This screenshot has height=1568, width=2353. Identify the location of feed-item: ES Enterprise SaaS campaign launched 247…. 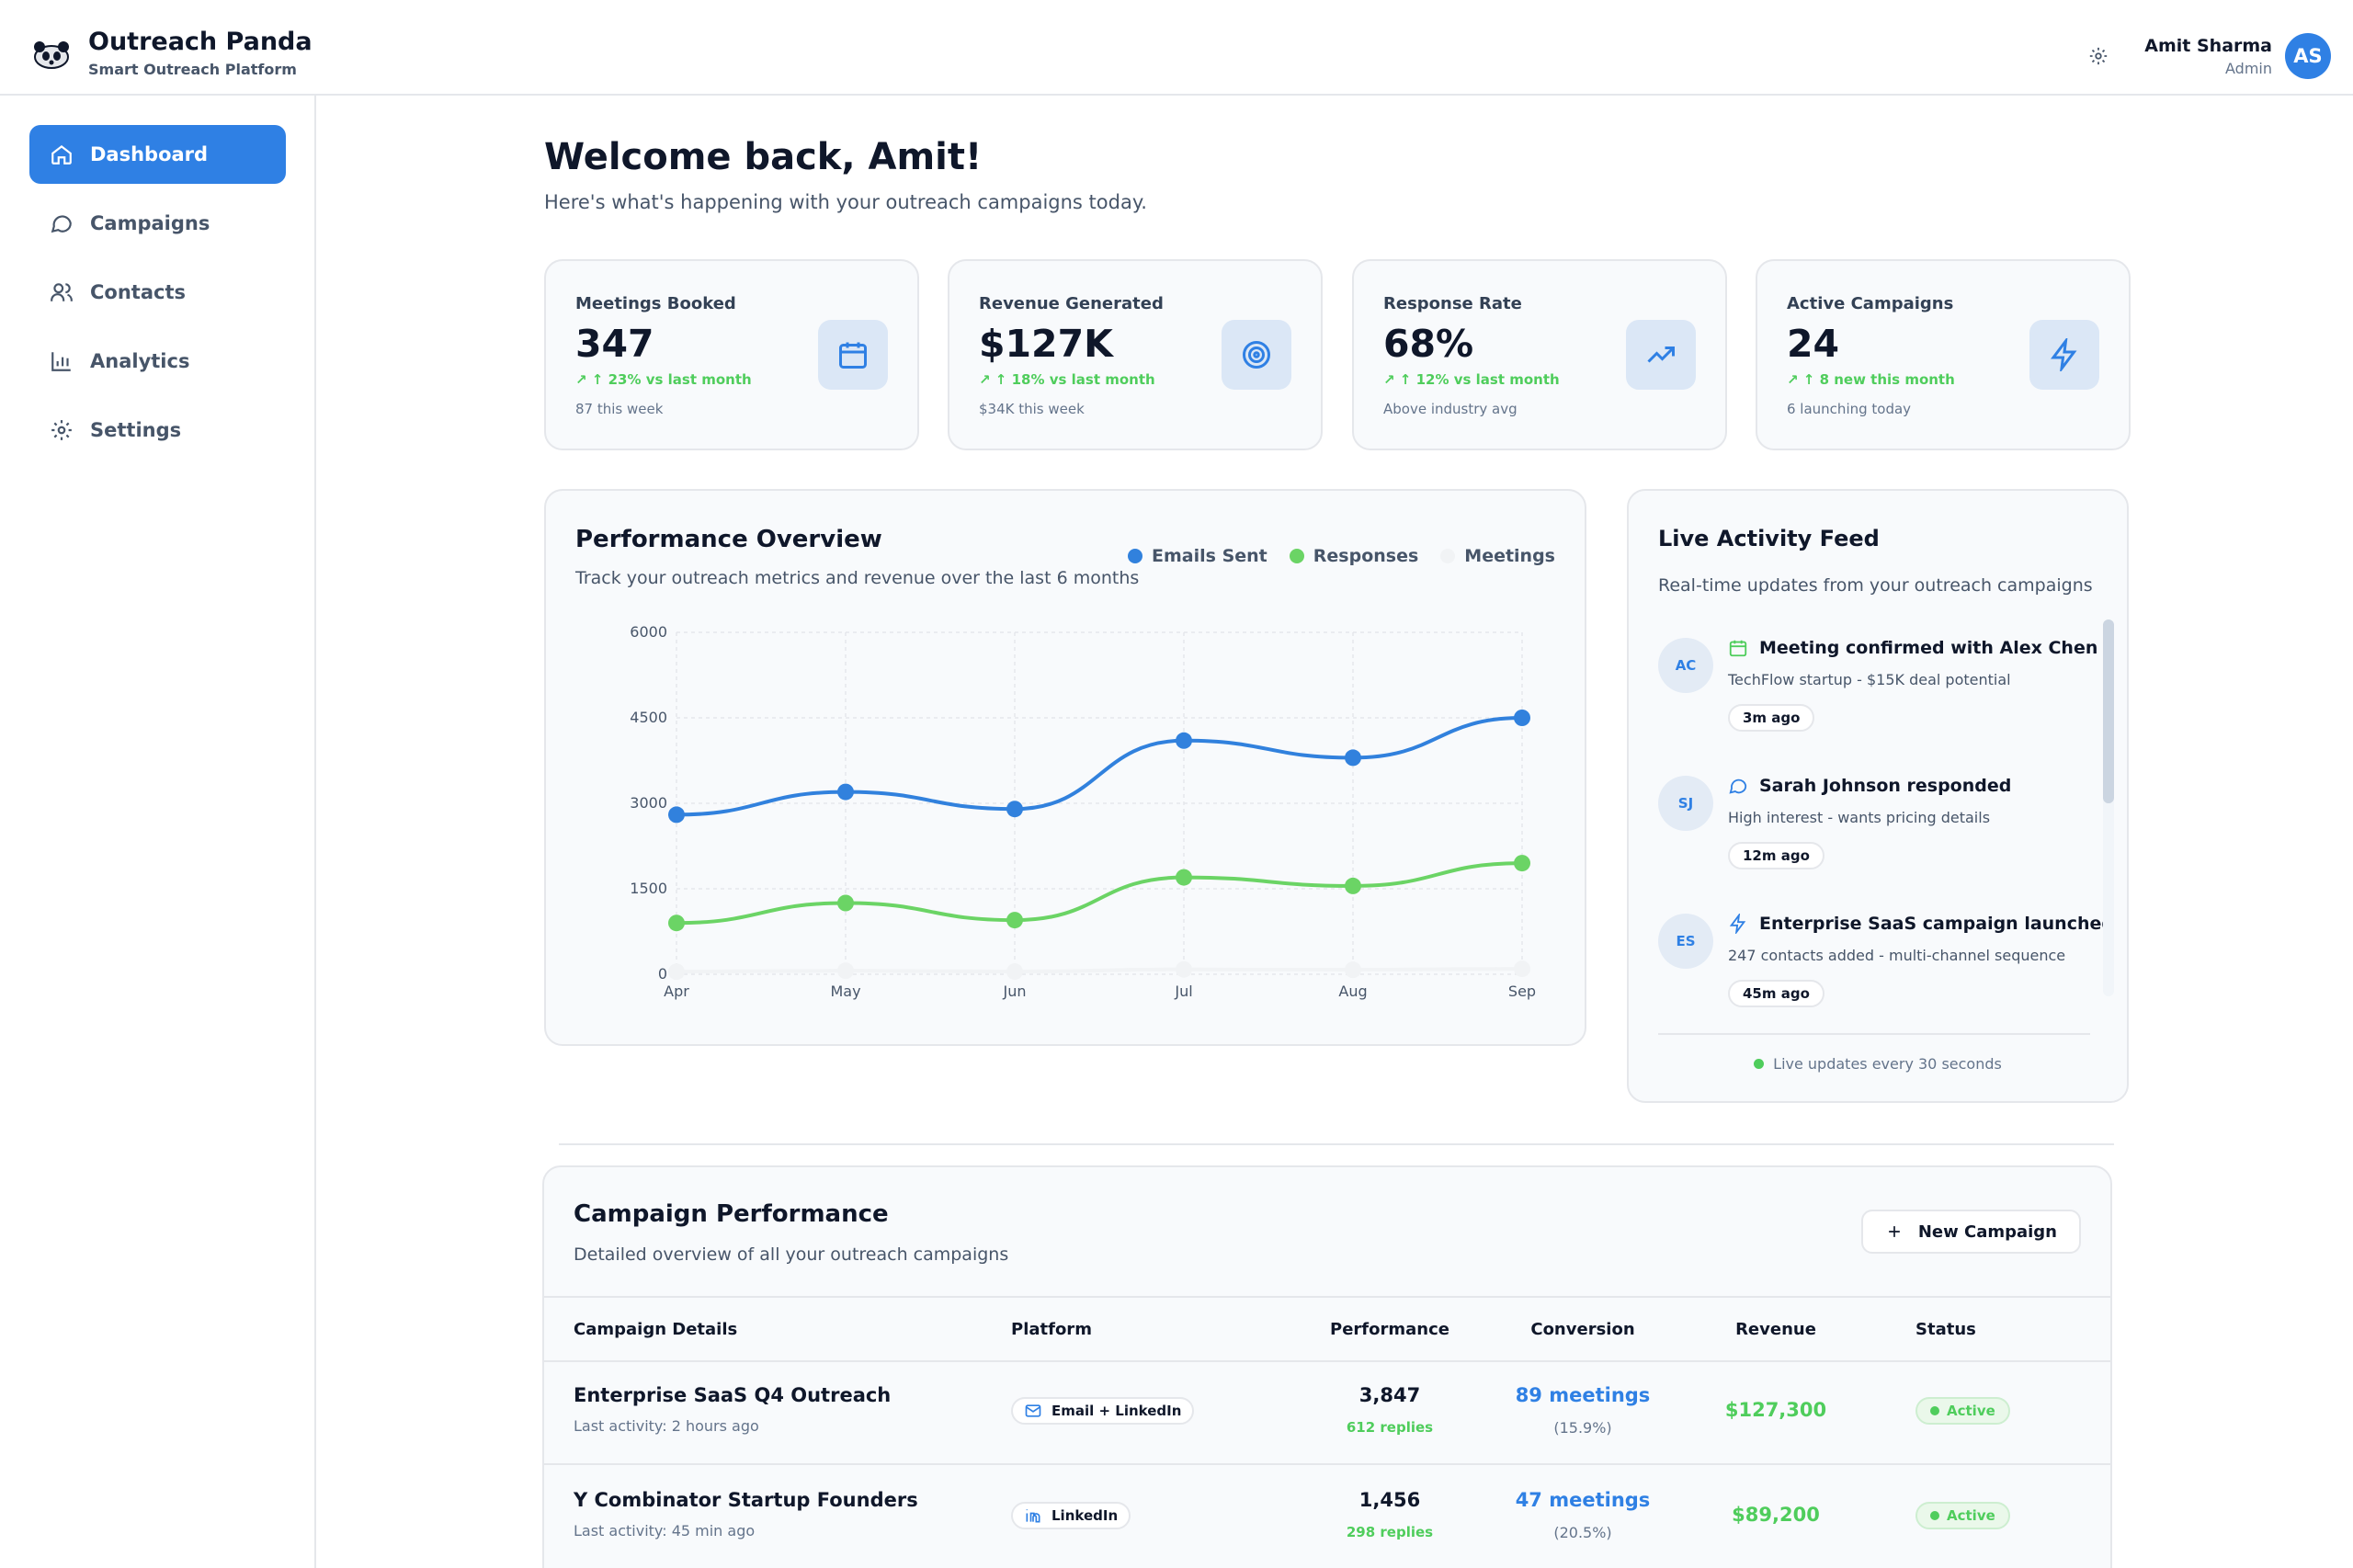
(1886, 962).